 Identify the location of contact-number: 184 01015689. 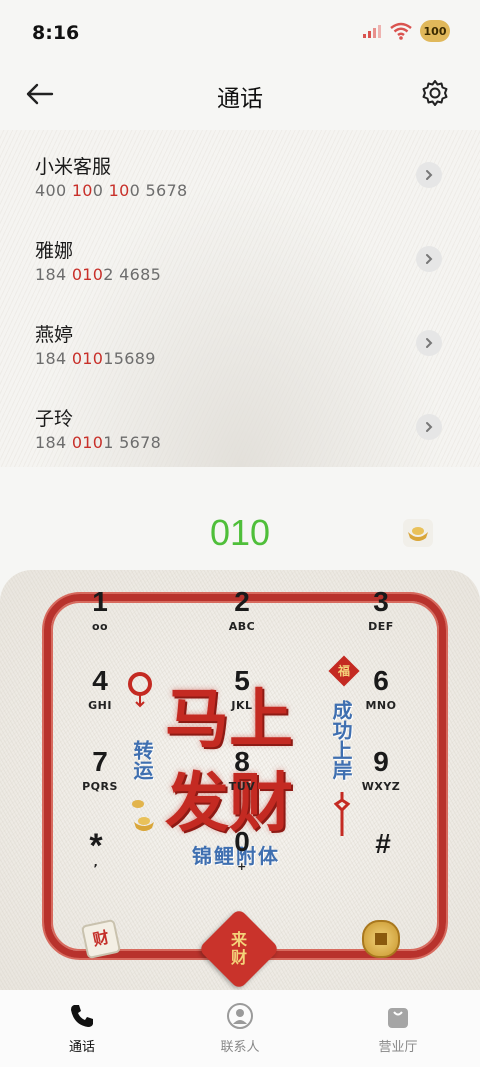
(95, 358).